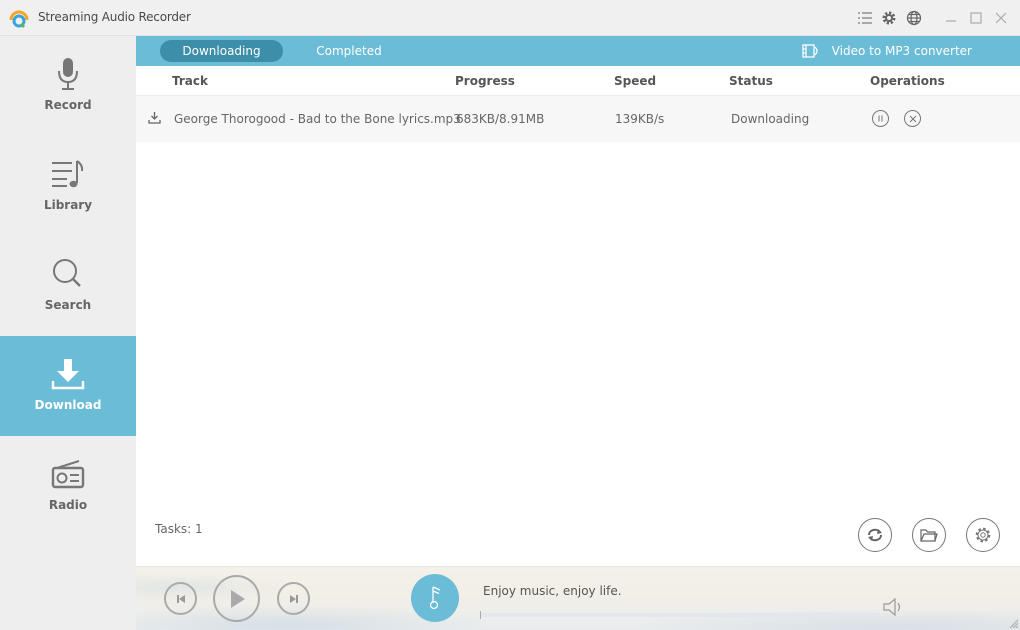 This screenshot has height=630, width=1020. I want to click on header-operations: Operations, so click(907, 81).